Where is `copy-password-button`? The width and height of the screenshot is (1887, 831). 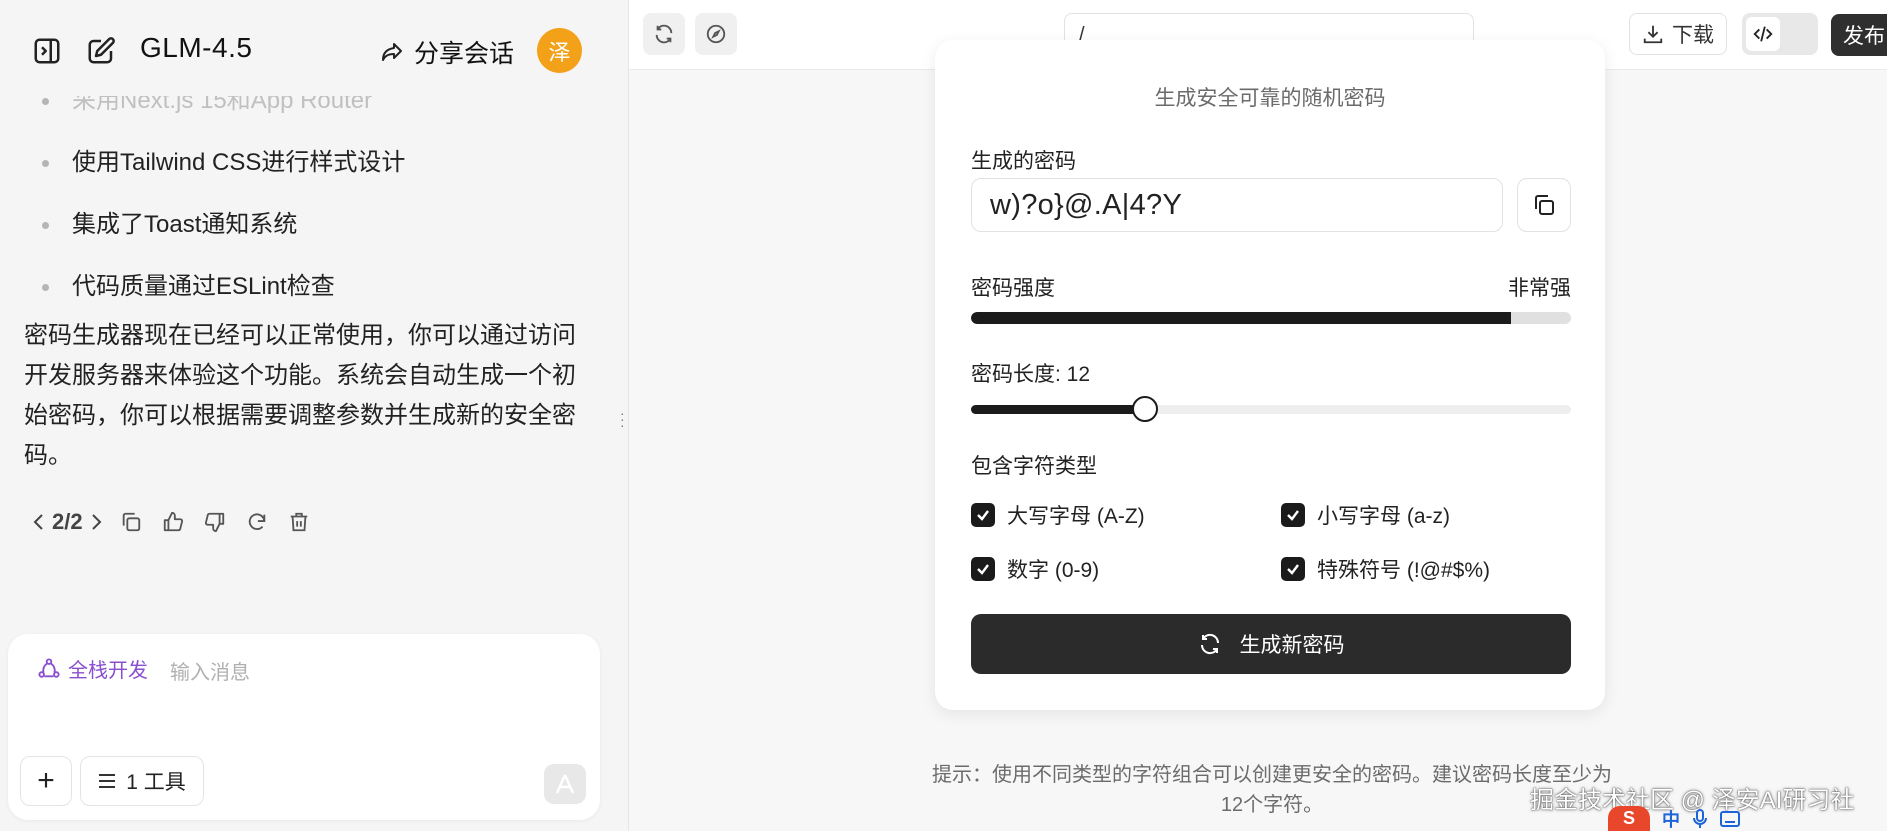
copy-password-button is located at coordinates (1544, 205).